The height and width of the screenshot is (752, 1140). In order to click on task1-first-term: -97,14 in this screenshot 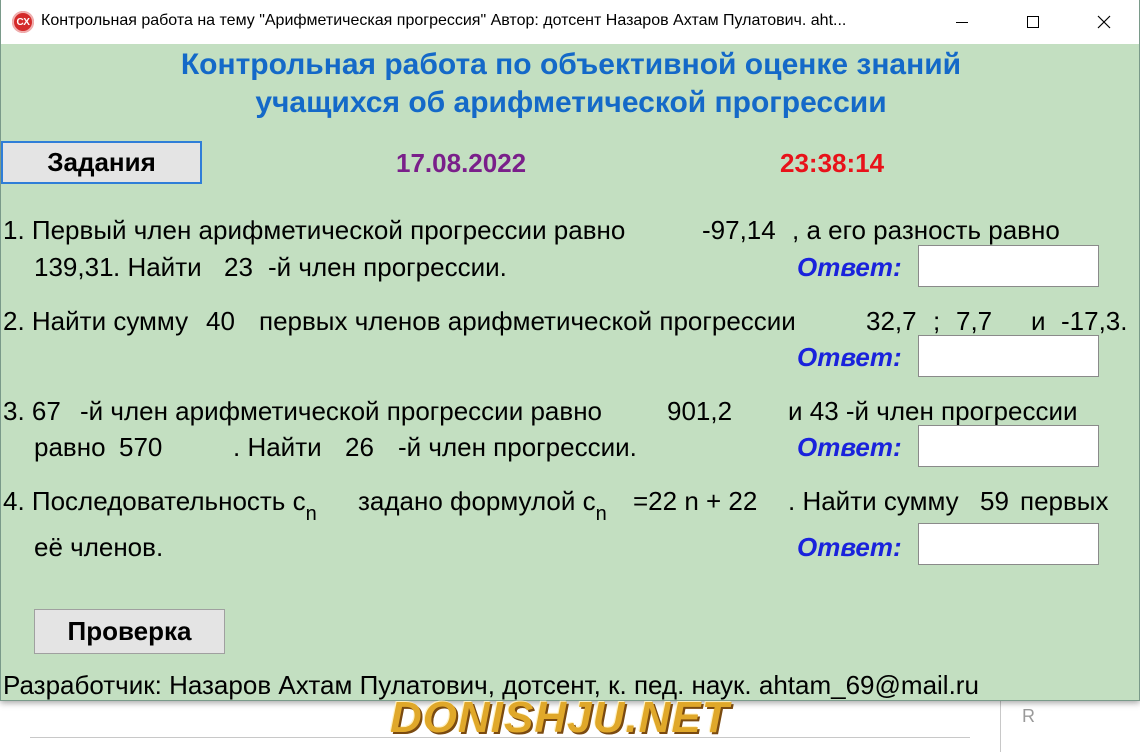, I will do `click(739, 230)`.